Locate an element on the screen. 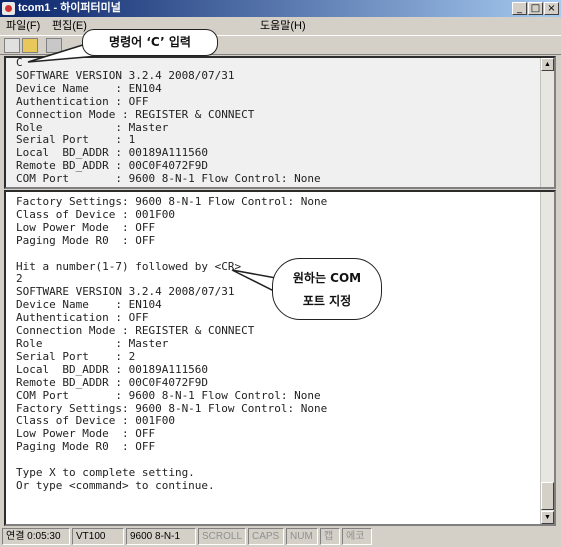 Image resolution: width=561 pixels, height=547 pixels. com-callout-line1: 원하는 COM is located at coordinates (327, 278).